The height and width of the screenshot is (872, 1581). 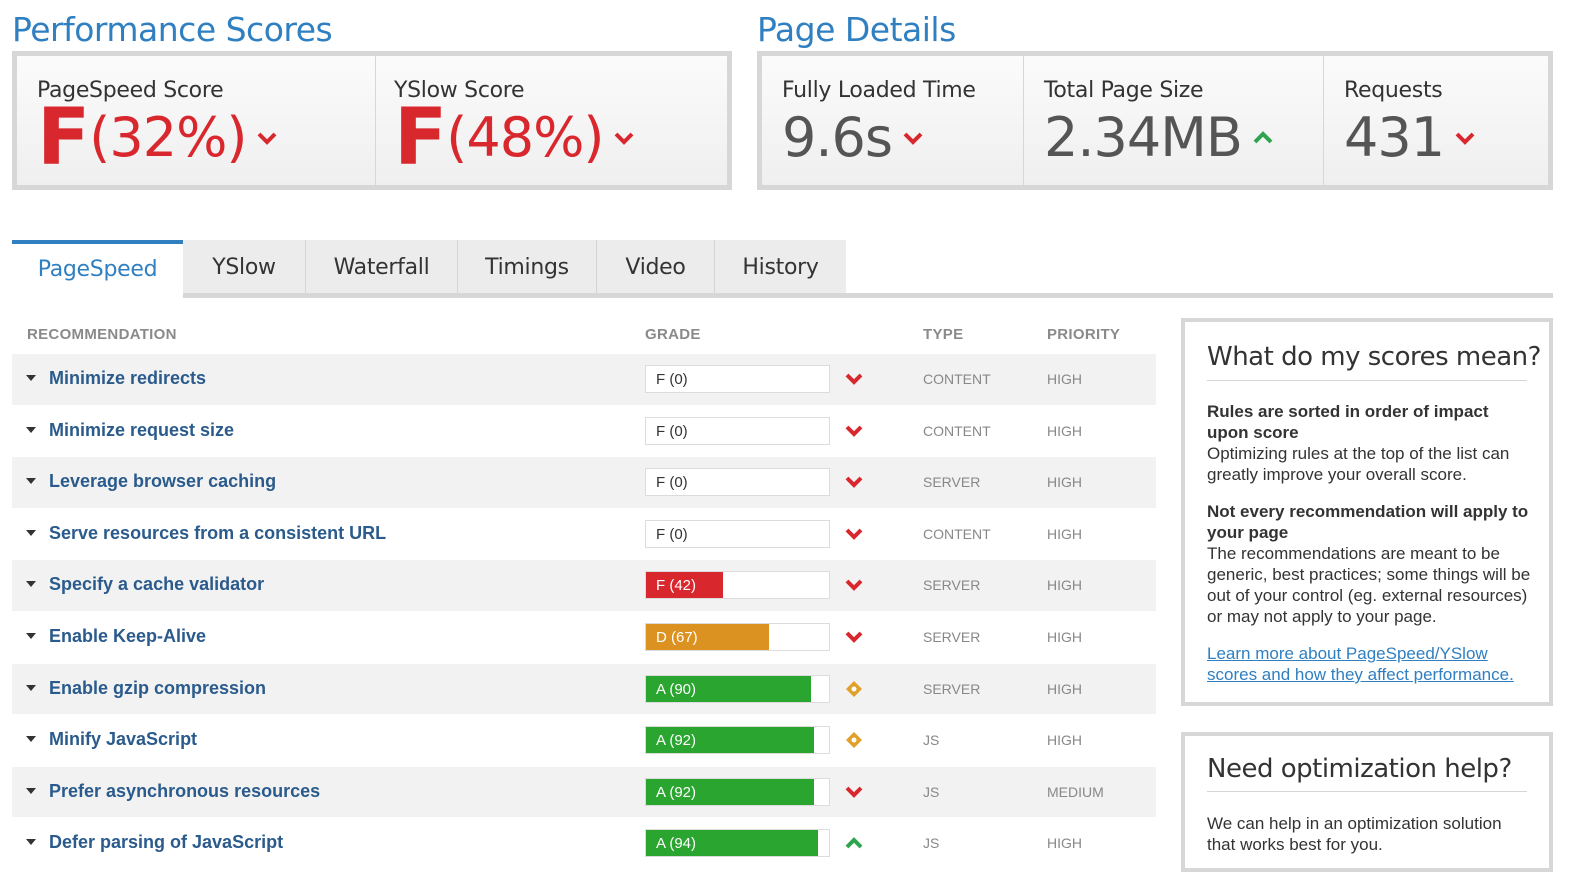 I want to click on recommendations-table-header: RECOMMENDATION GRADE TYPE PRIORITY, so click(x=584, y=336).